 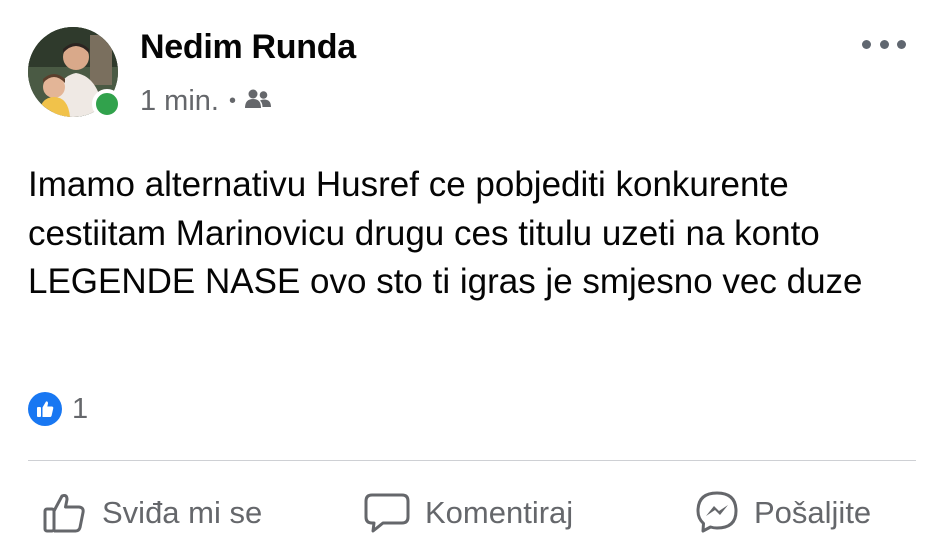 What do you see at coordinates (65, 513) in the screenshot?
I see `thumbs-up-icon` at bounding box center [65, 513].